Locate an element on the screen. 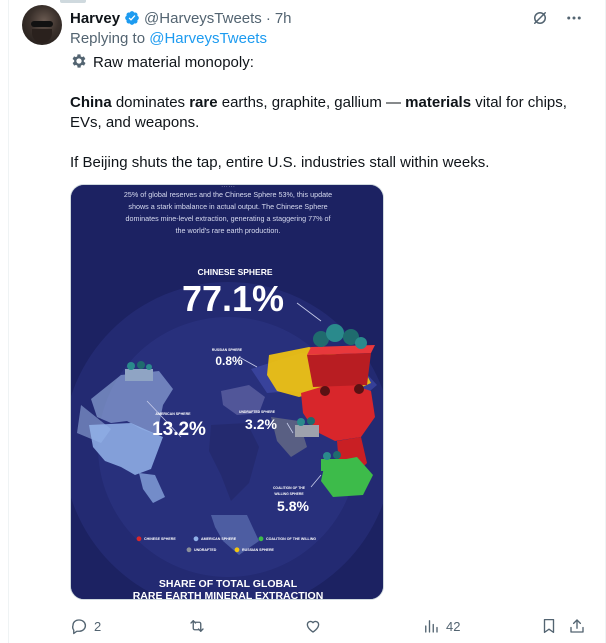 This screenshot has height=643, width=606. reply-to-link: @HarveysTweets is located at coordinates (208, 38).